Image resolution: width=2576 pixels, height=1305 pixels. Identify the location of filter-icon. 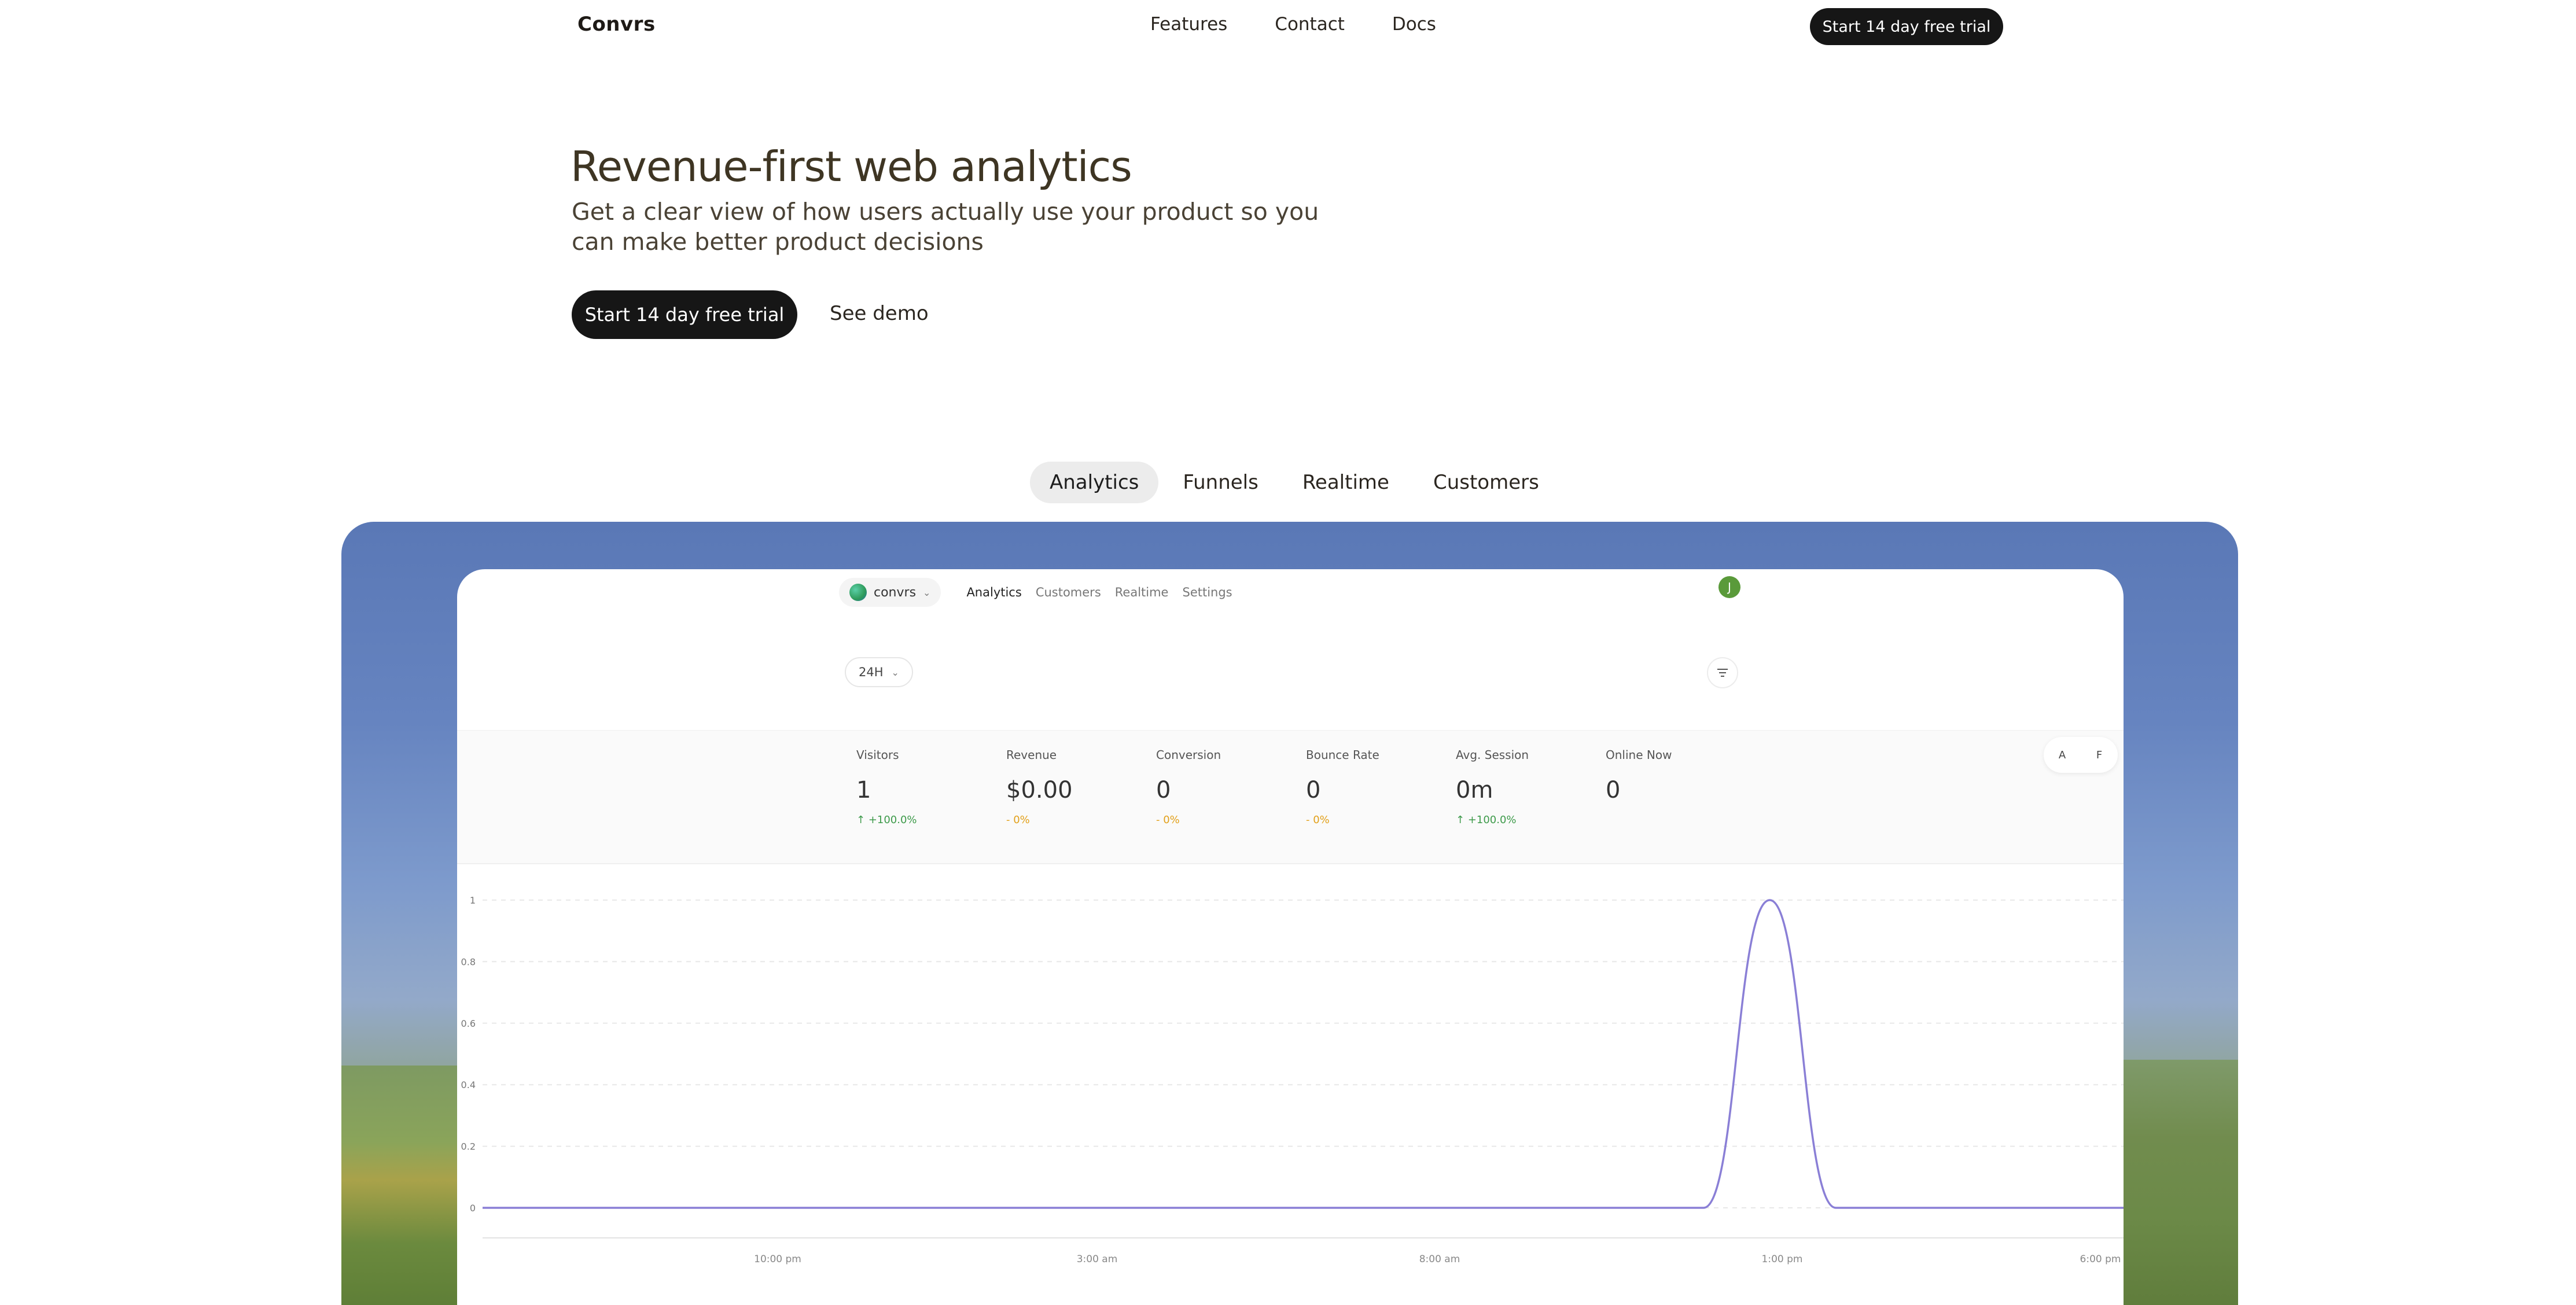
(1722, 673).